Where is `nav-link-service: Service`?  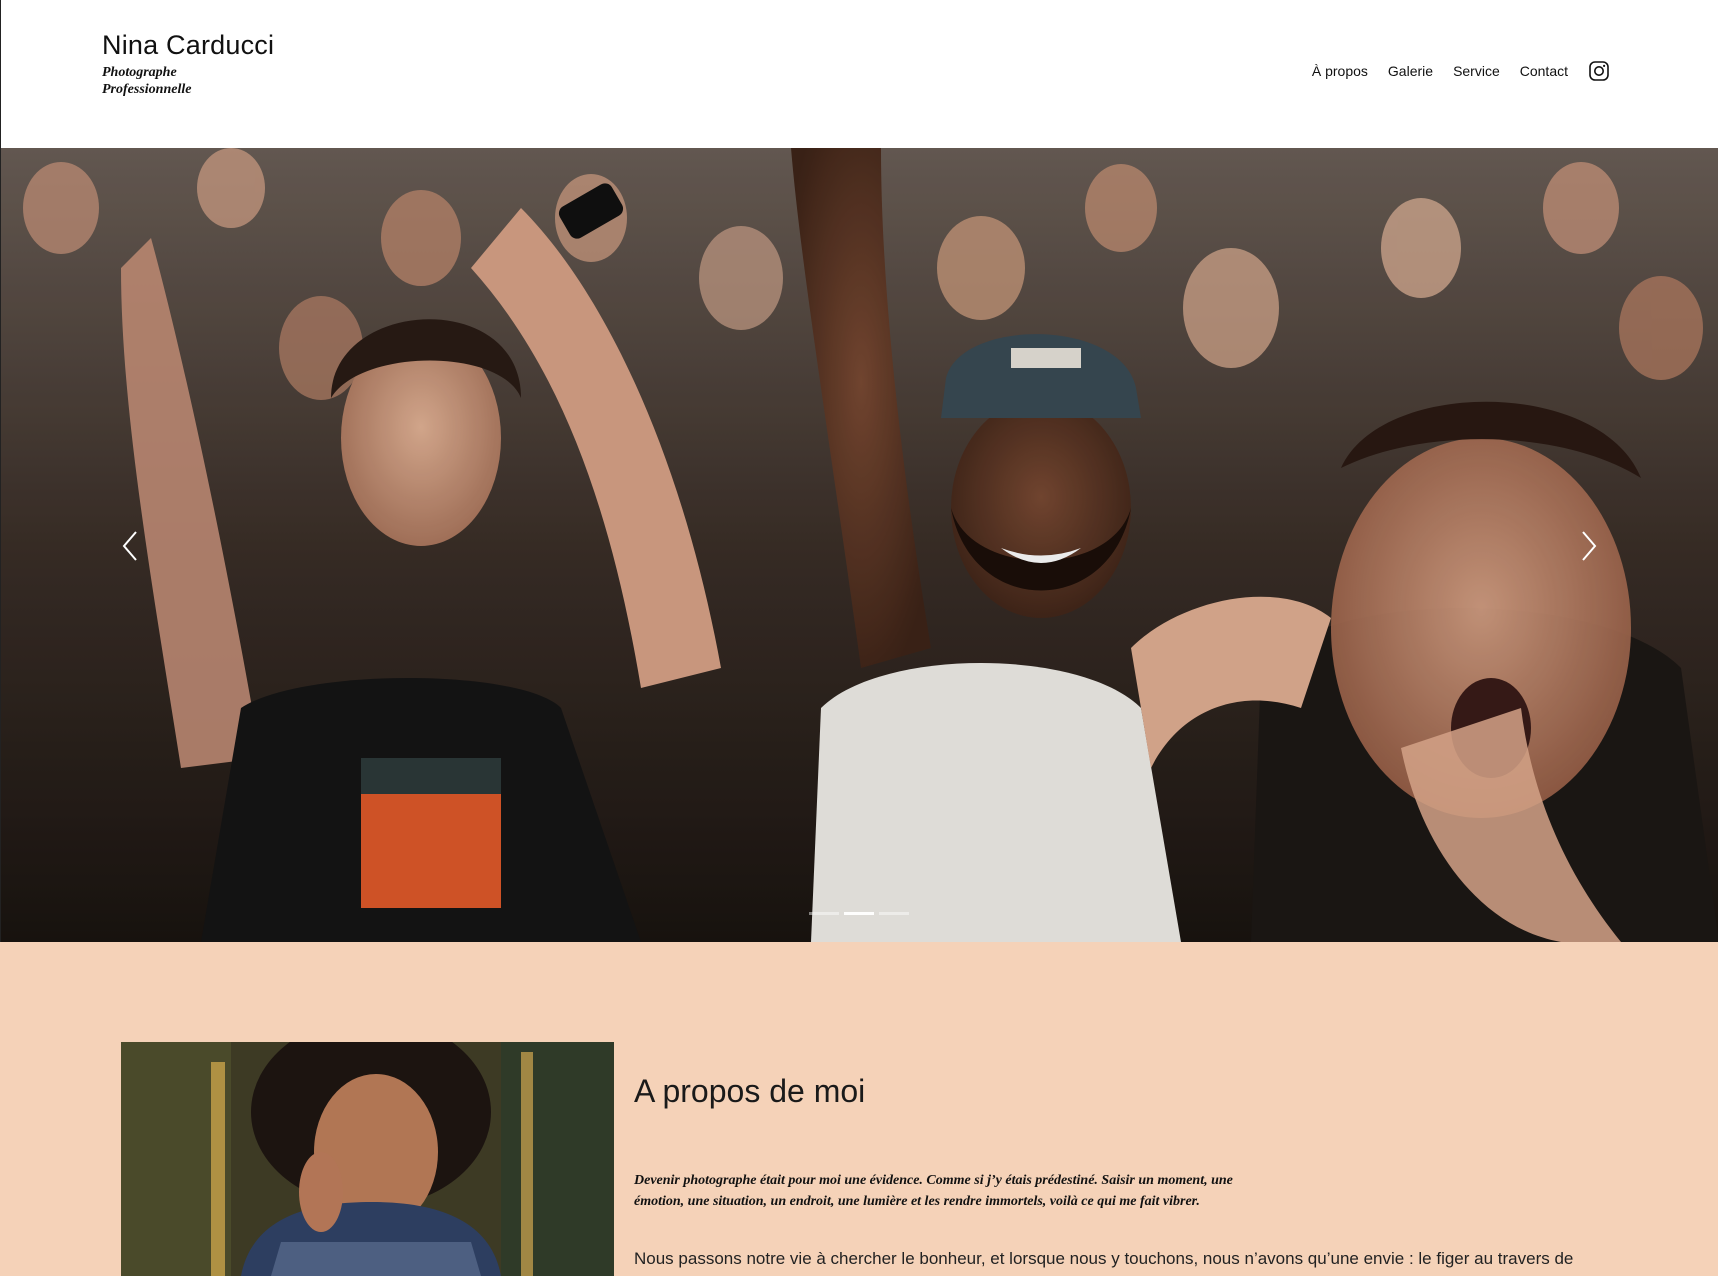
nav-link-service: Service is located at coordinates (1476, 71).